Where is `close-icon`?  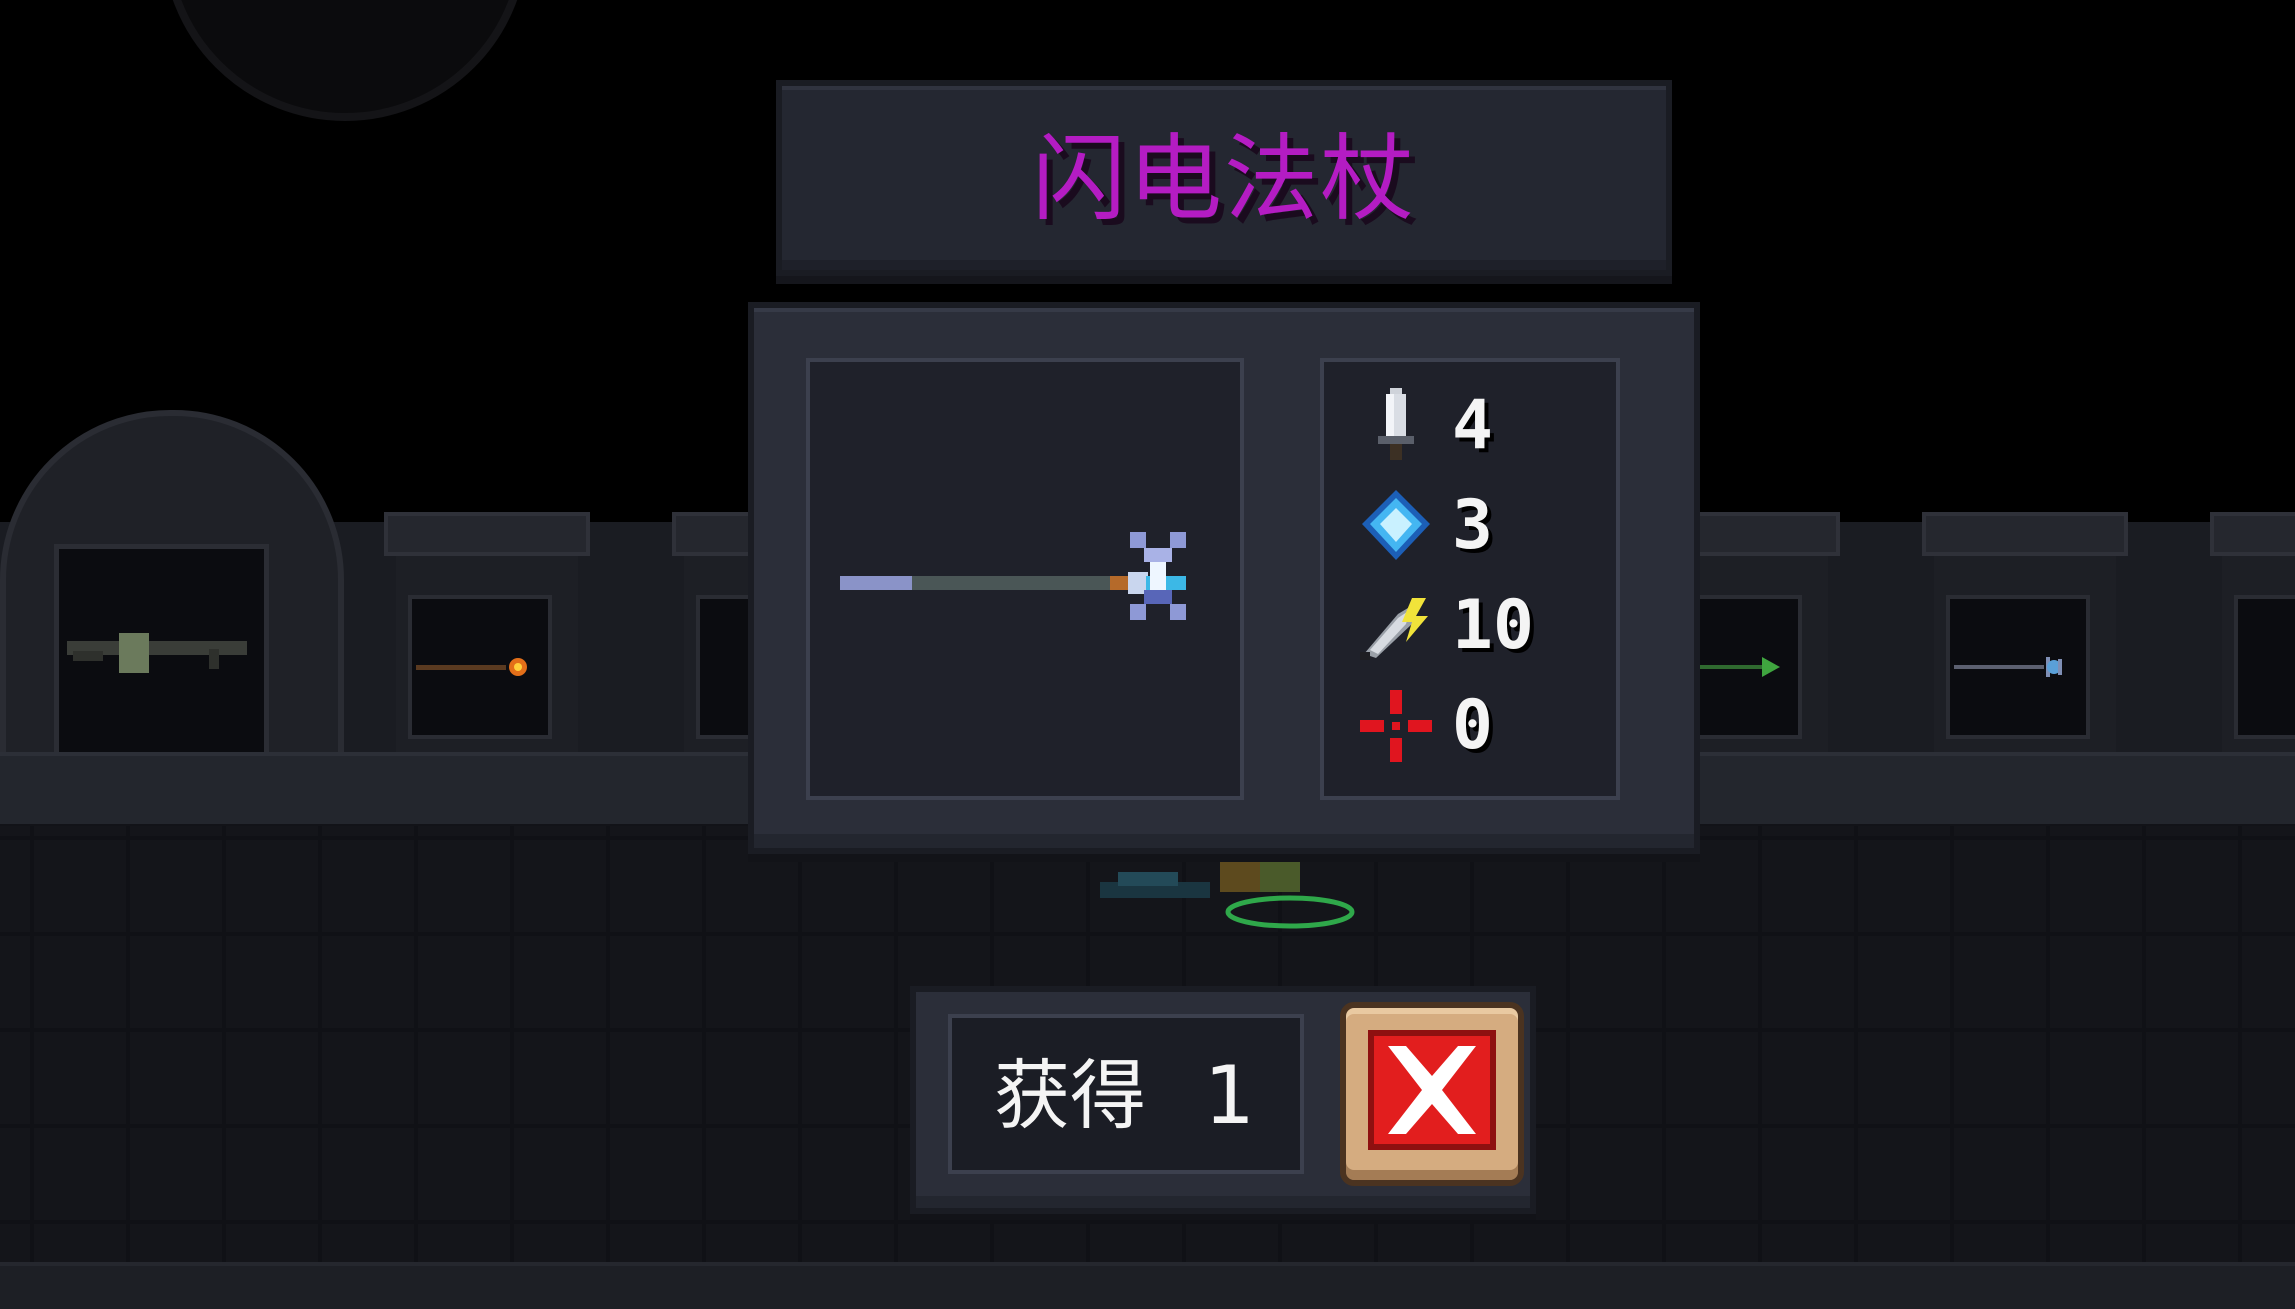
close-icon is located at coordinates (1432, 1090).